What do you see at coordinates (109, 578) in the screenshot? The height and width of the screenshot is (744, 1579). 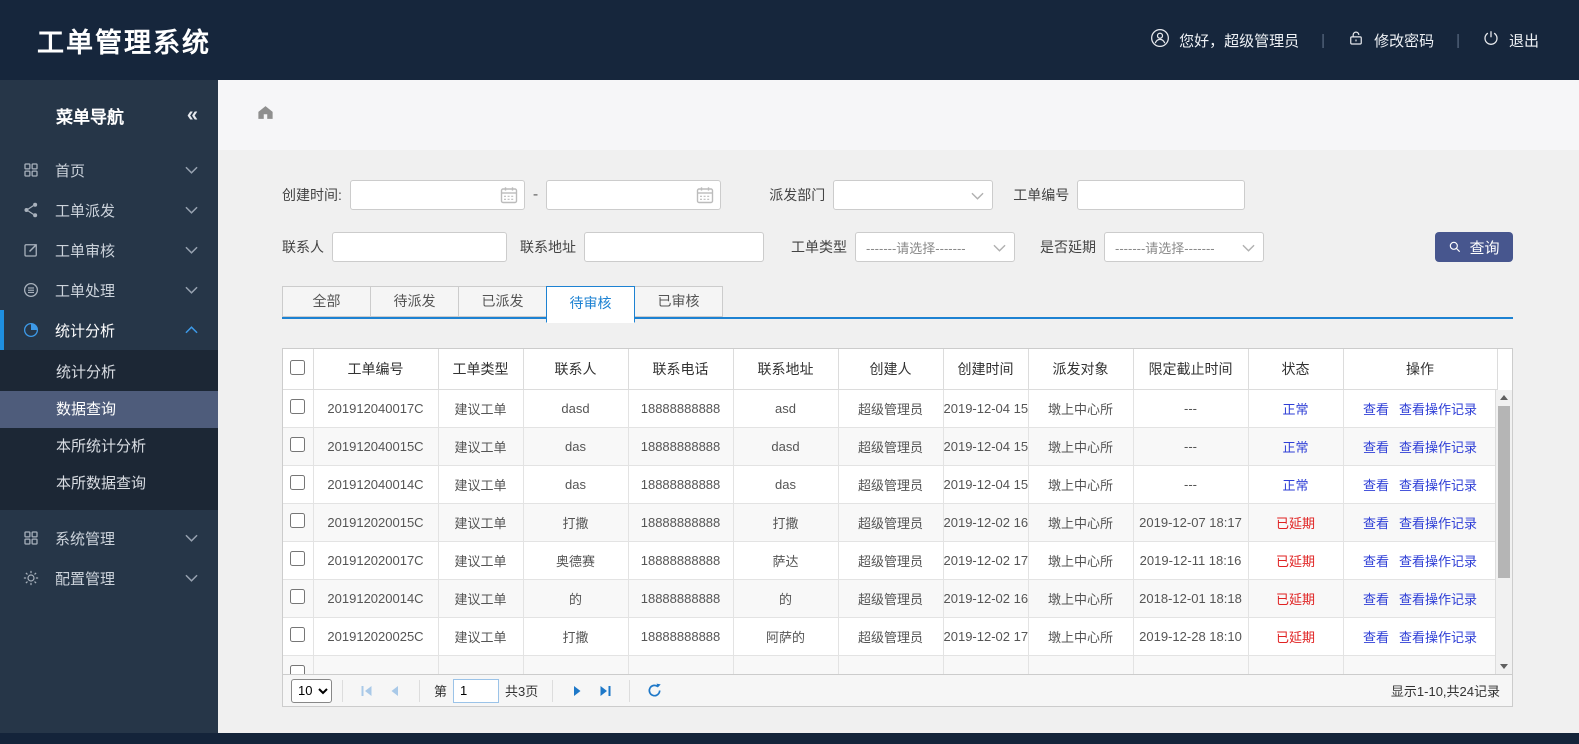 I see `sidebar-item-config: 配置管理` at bounding box center [109, 578].